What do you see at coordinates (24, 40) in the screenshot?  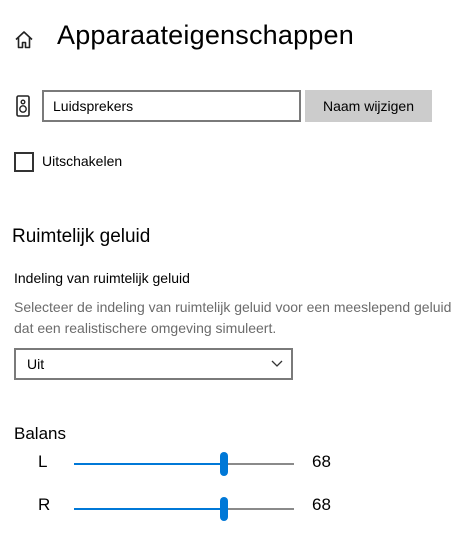 I see `home-icon` at bounding box center [24, 40].